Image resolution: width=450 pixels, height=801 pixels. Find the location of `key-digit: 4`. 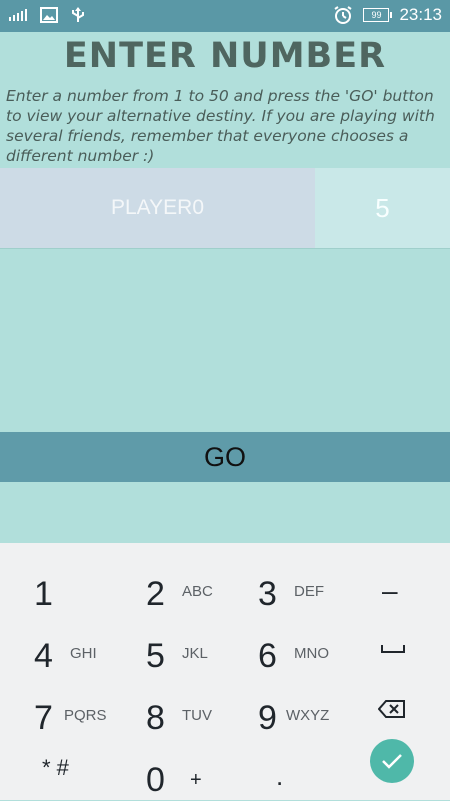

key-digit: 4 is located at coordinates (43, 656).